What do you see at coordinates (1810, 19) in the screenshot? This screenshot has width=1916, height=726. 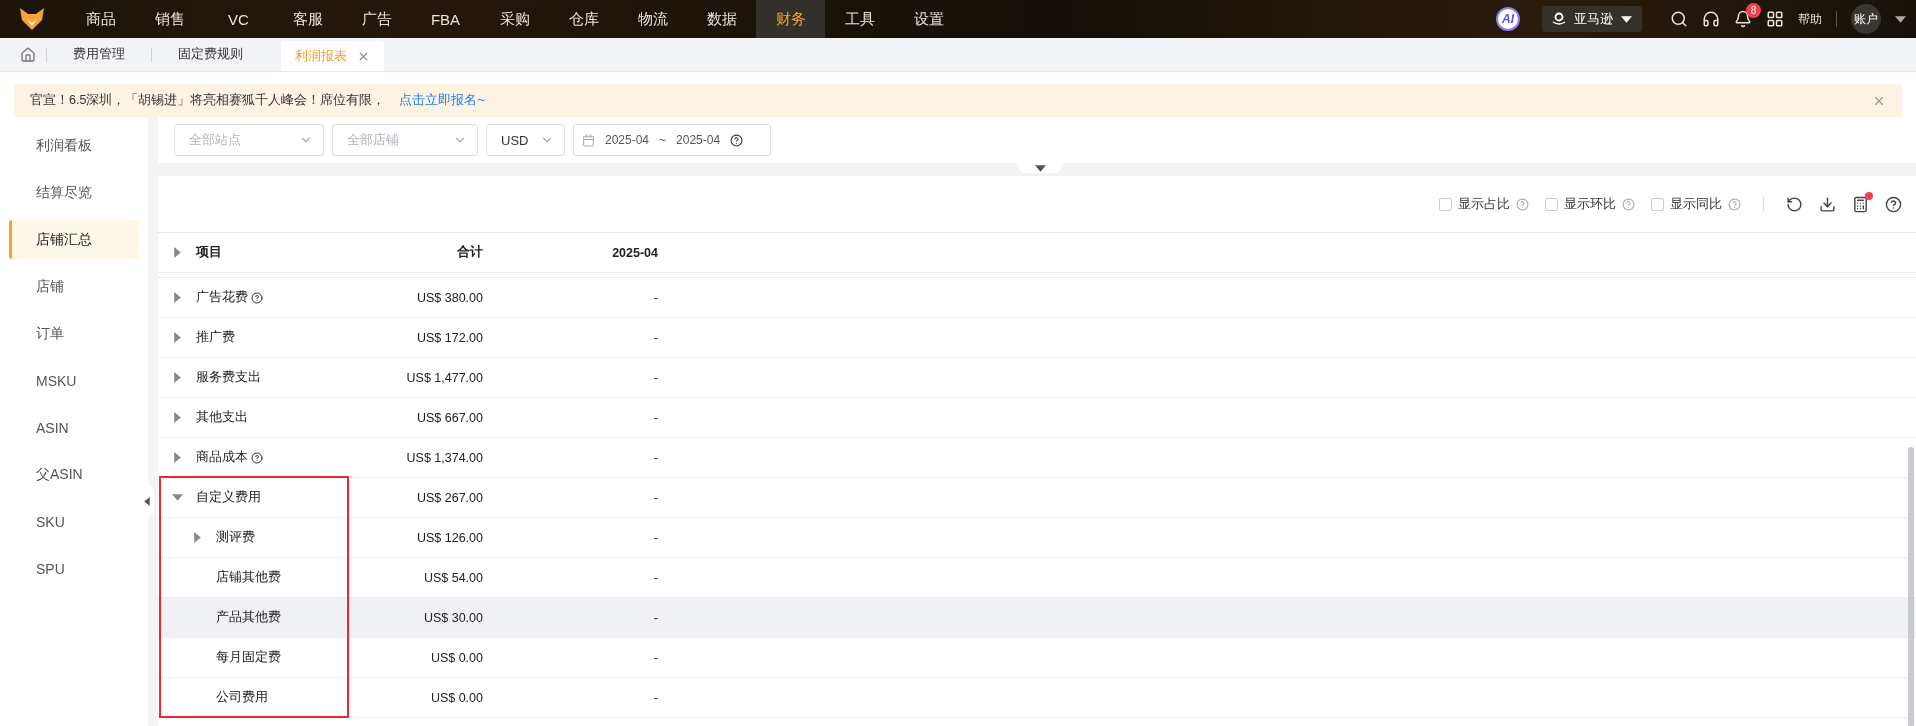 I see `help-link: 帮助` at bounding box center [1810, 19].